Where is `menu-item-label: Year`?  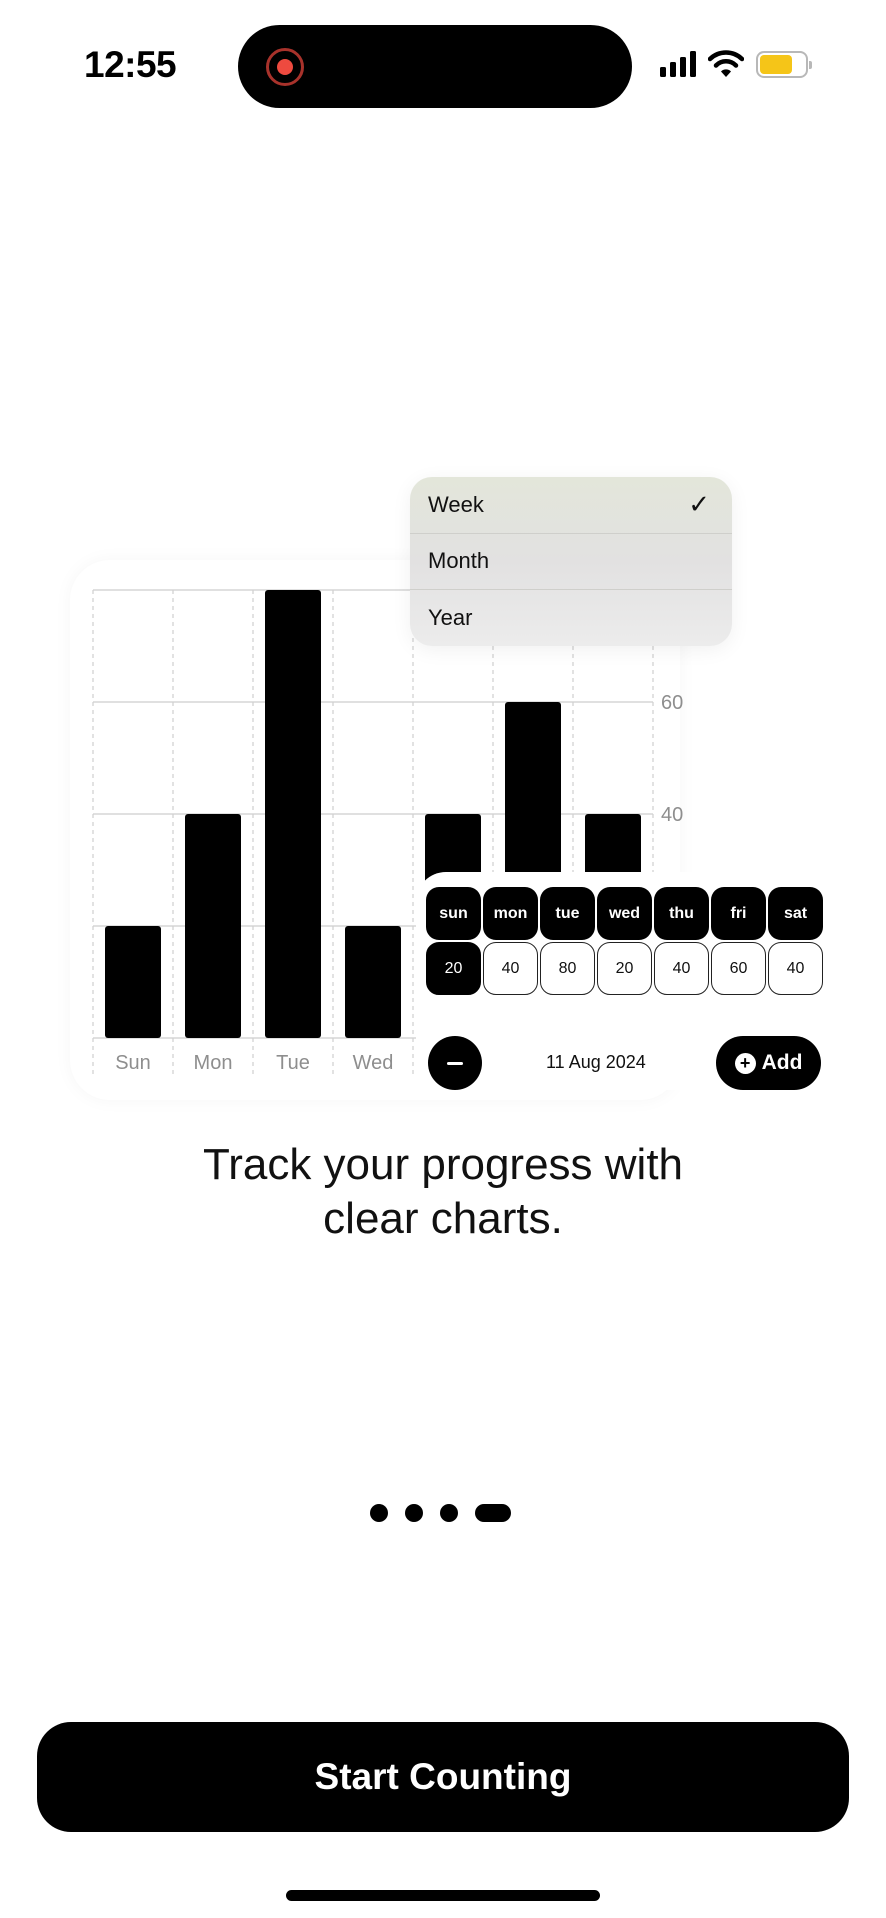 menu-item-label: Year is located at coordinates (450, 618).